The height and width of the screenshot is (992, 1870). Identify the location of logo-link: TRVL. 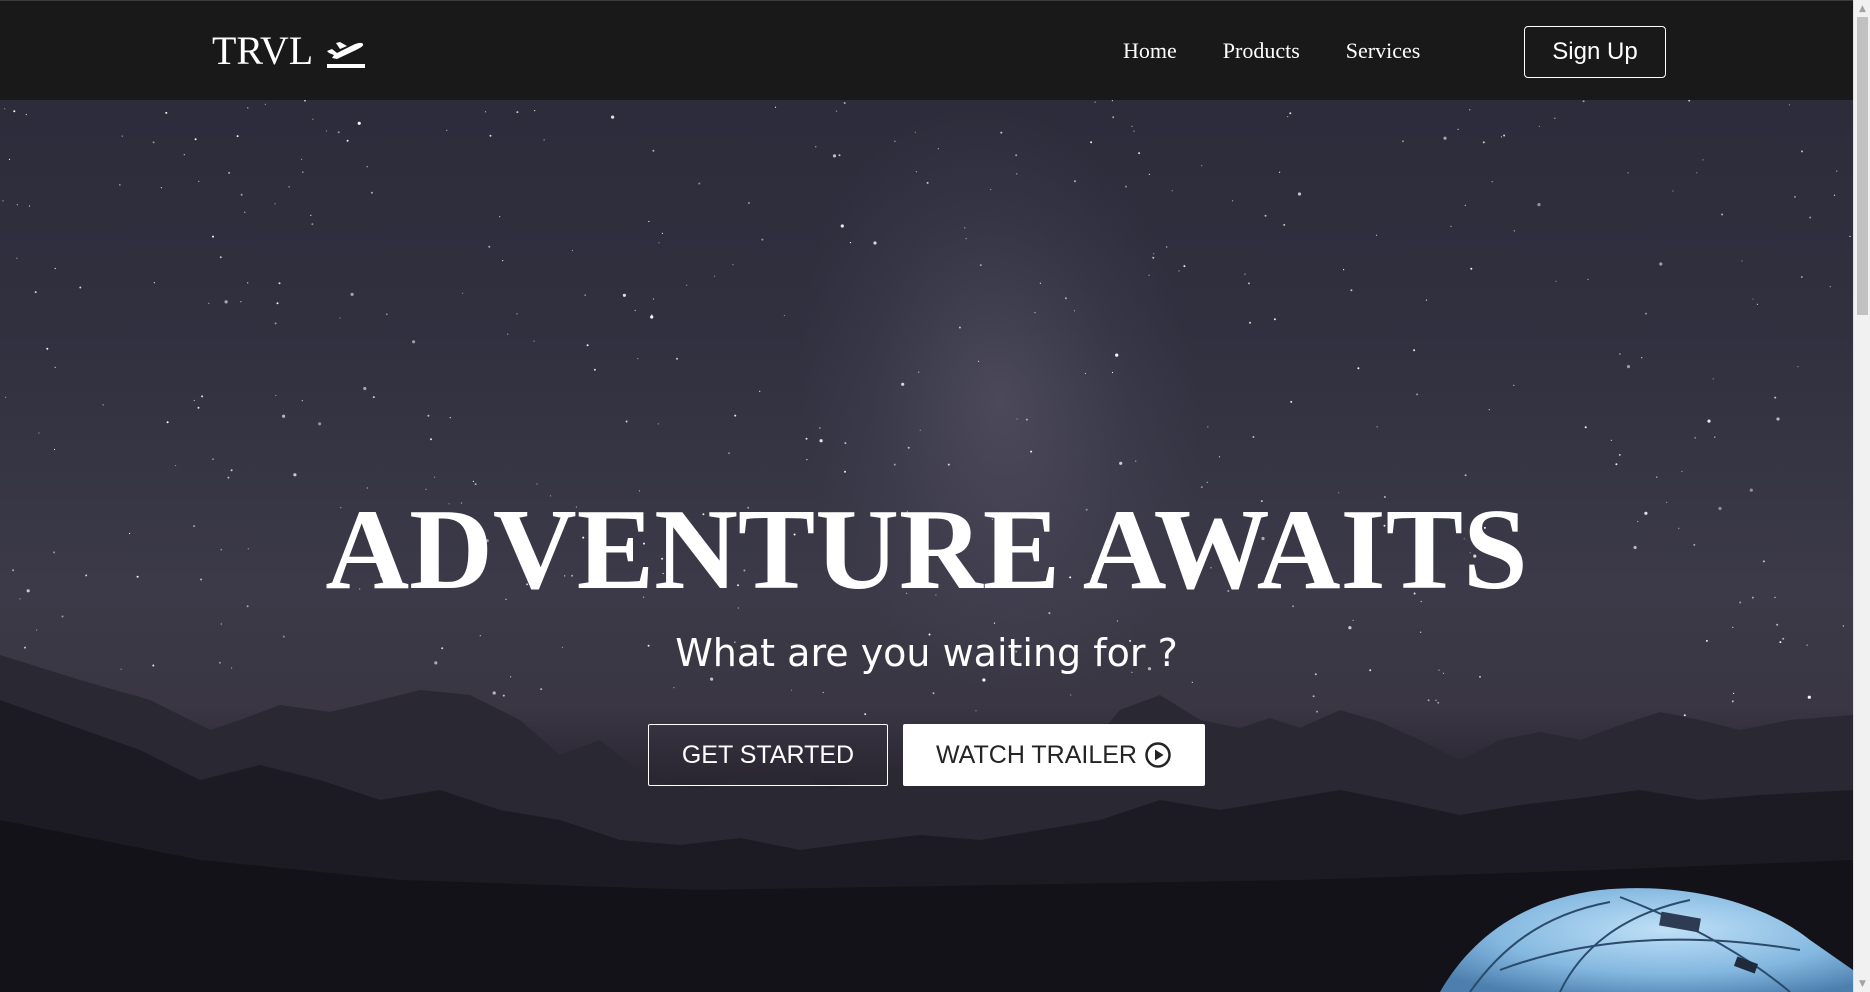
(289, 51).